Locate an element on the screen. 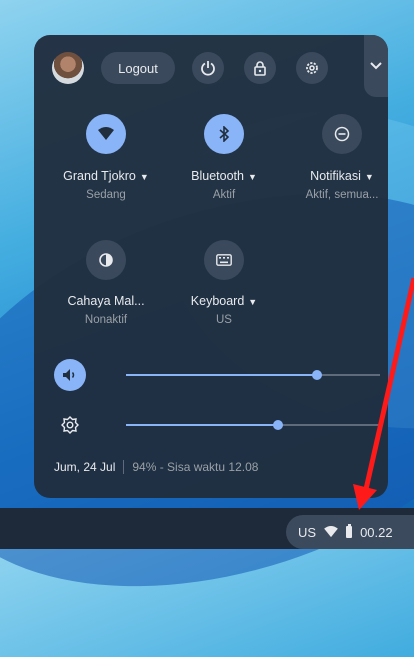 This screenshot has height=657, width=414. annotation-arrow is located at coordinates (383, 393).